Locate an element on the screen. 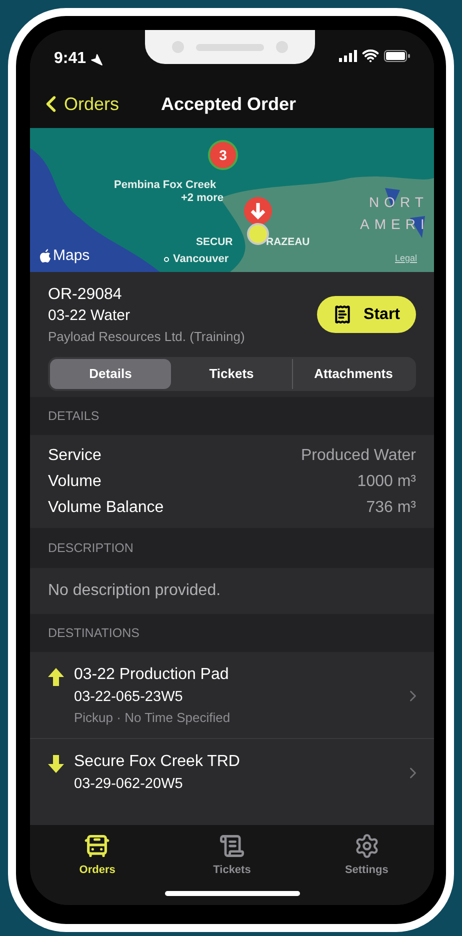  segment-tab: Details is located at coordinates (110, 374).